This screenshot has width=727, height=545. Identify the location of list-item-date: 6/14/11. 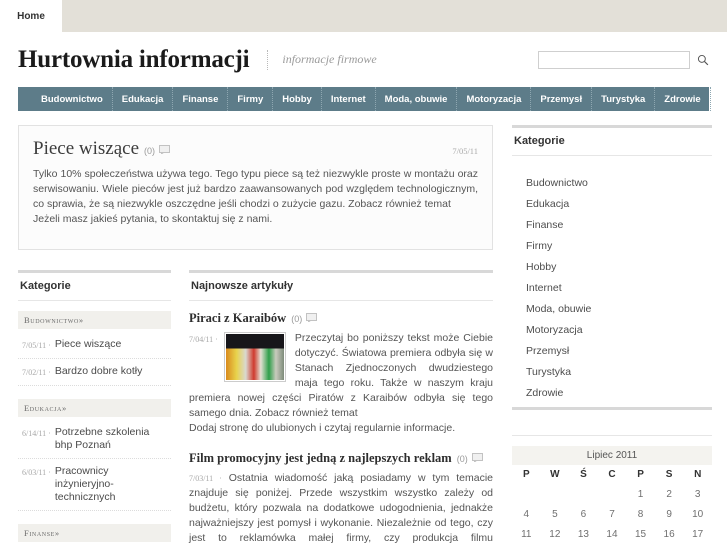
(36, 439).